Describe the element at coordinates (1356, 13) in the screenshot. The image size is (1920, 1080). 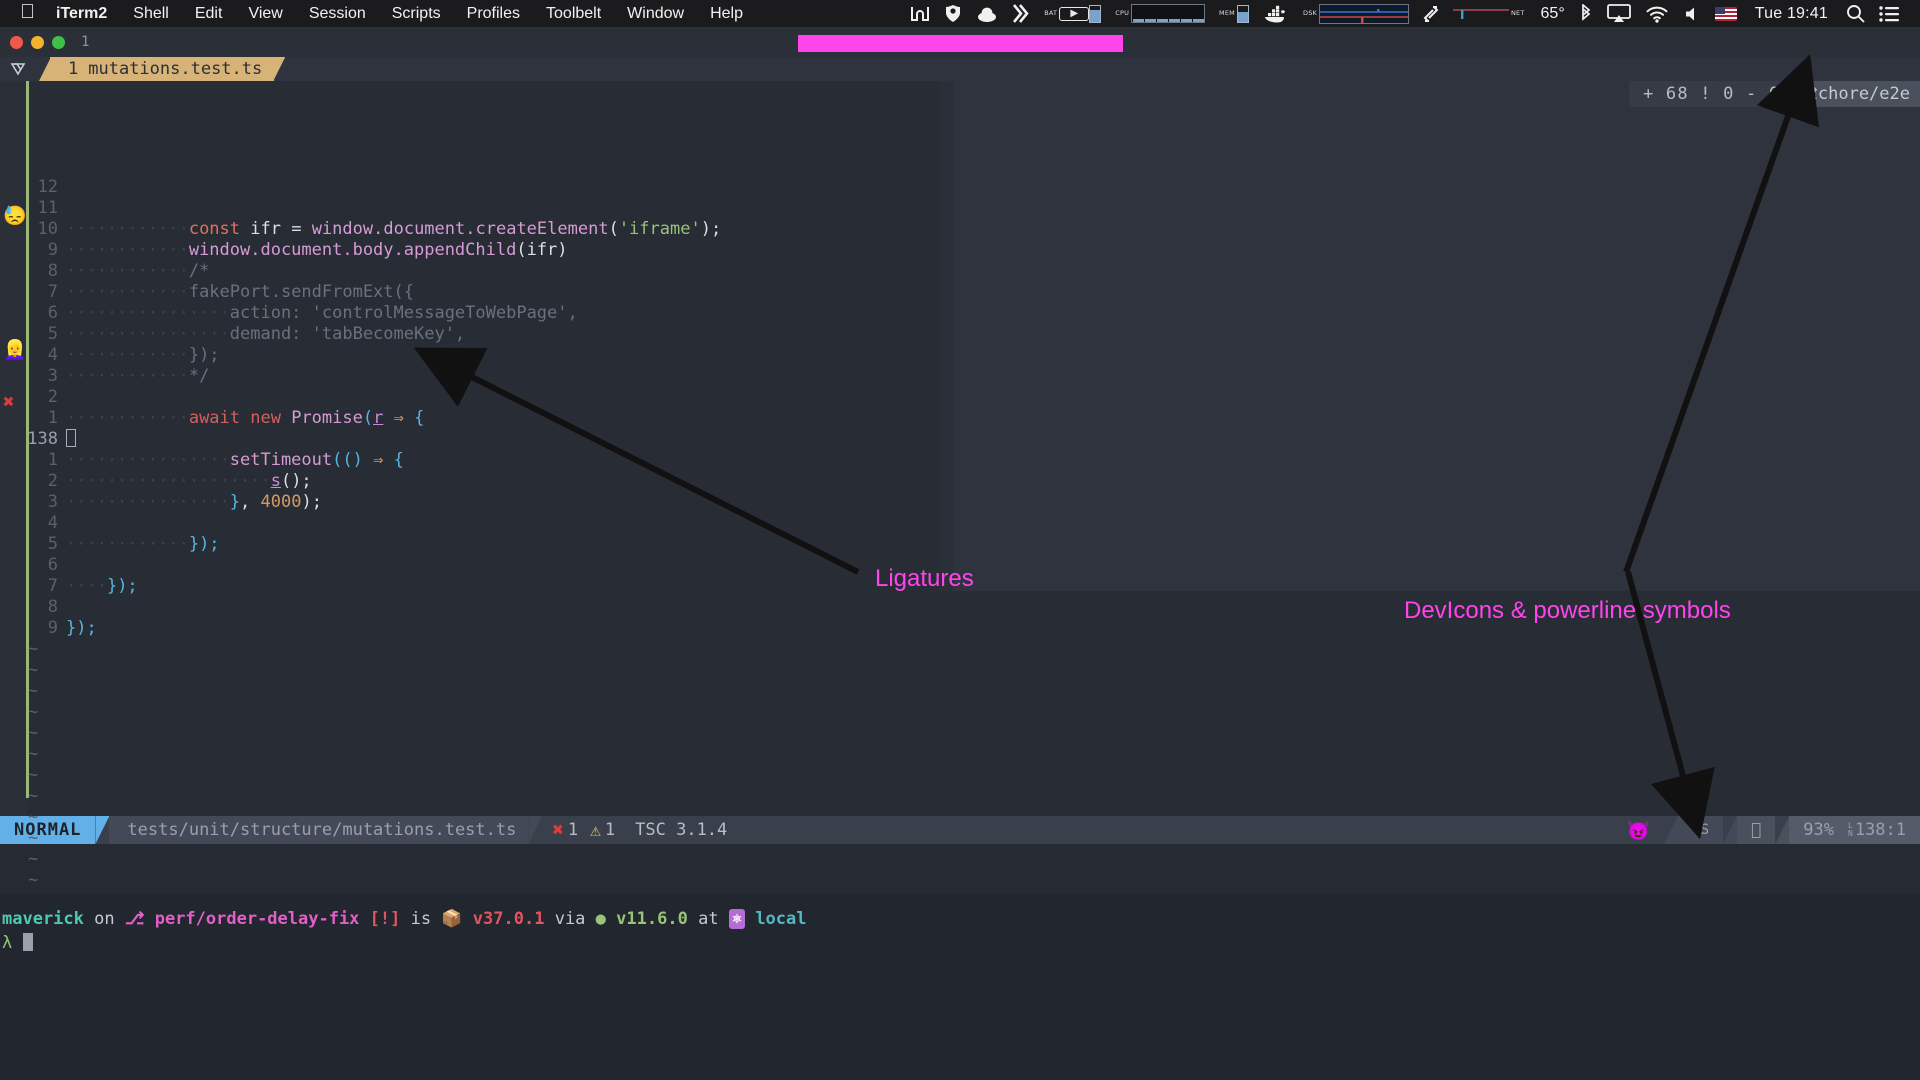
I see `disk-status: DSK` at that location.